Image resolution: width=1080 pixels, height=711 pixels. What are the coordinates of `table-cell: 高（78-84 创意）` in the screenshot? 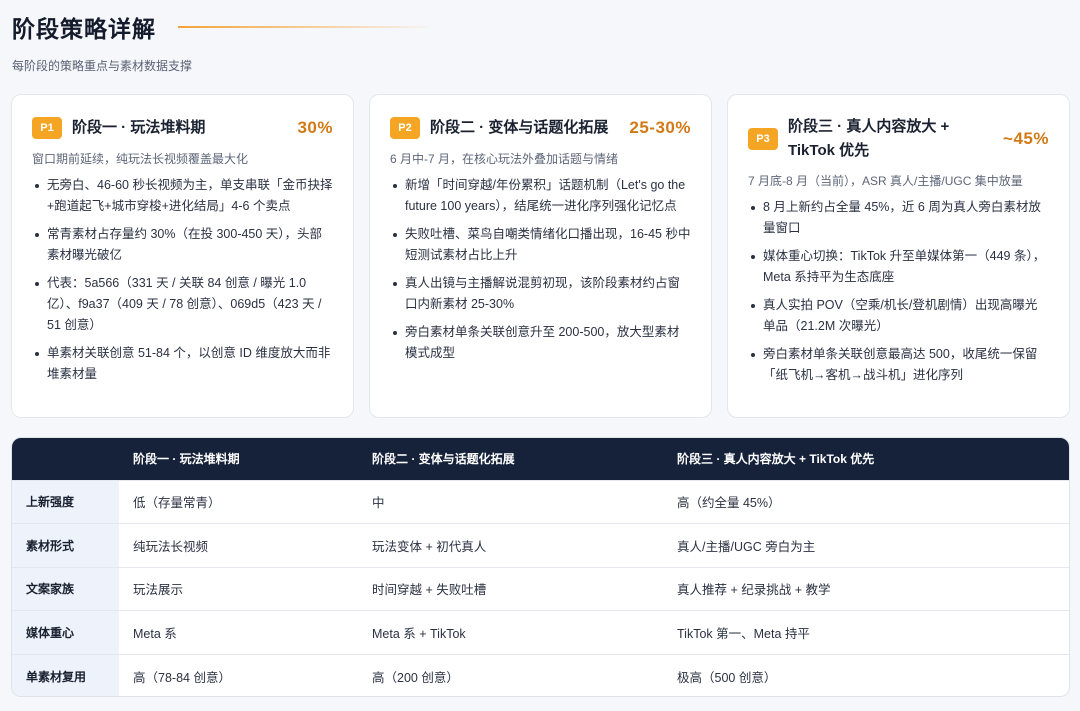 It's located at (182, 677).